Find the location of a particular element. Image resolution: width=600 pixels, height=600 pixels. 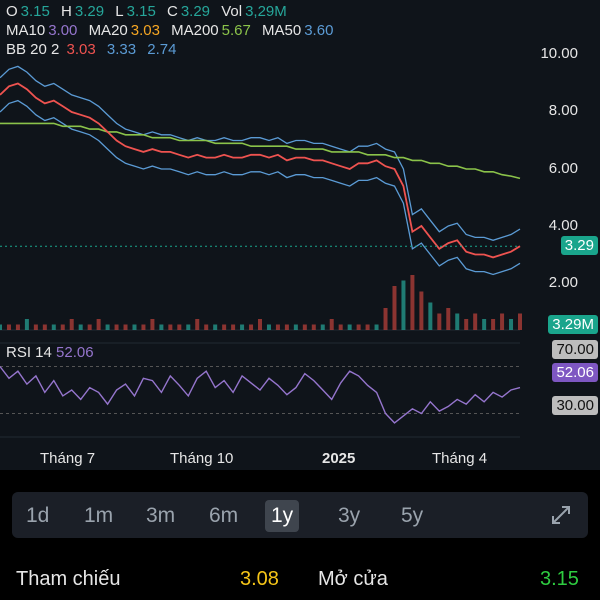

timeframe-1d: 1d is located at coordinates (37, 516).